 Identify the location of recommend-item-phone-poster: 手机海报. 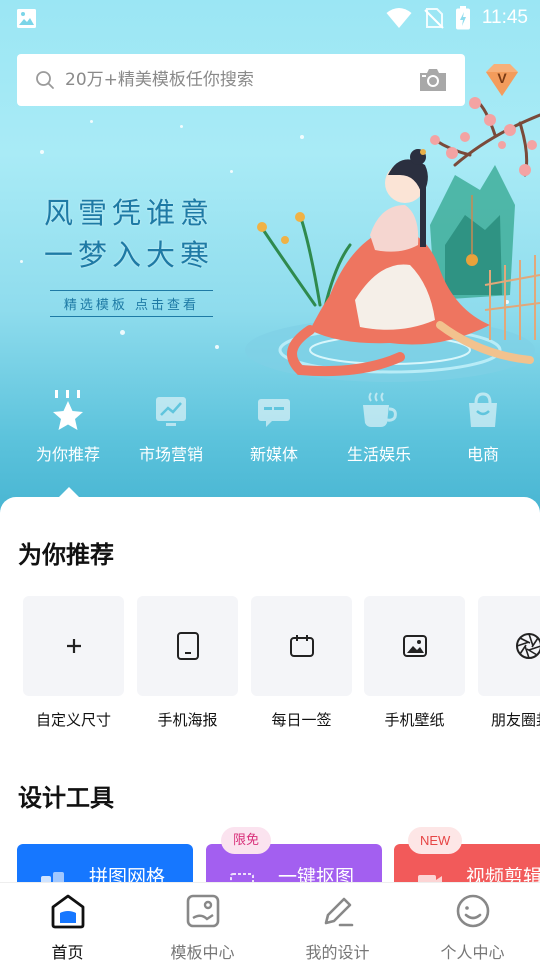
(187, 663).